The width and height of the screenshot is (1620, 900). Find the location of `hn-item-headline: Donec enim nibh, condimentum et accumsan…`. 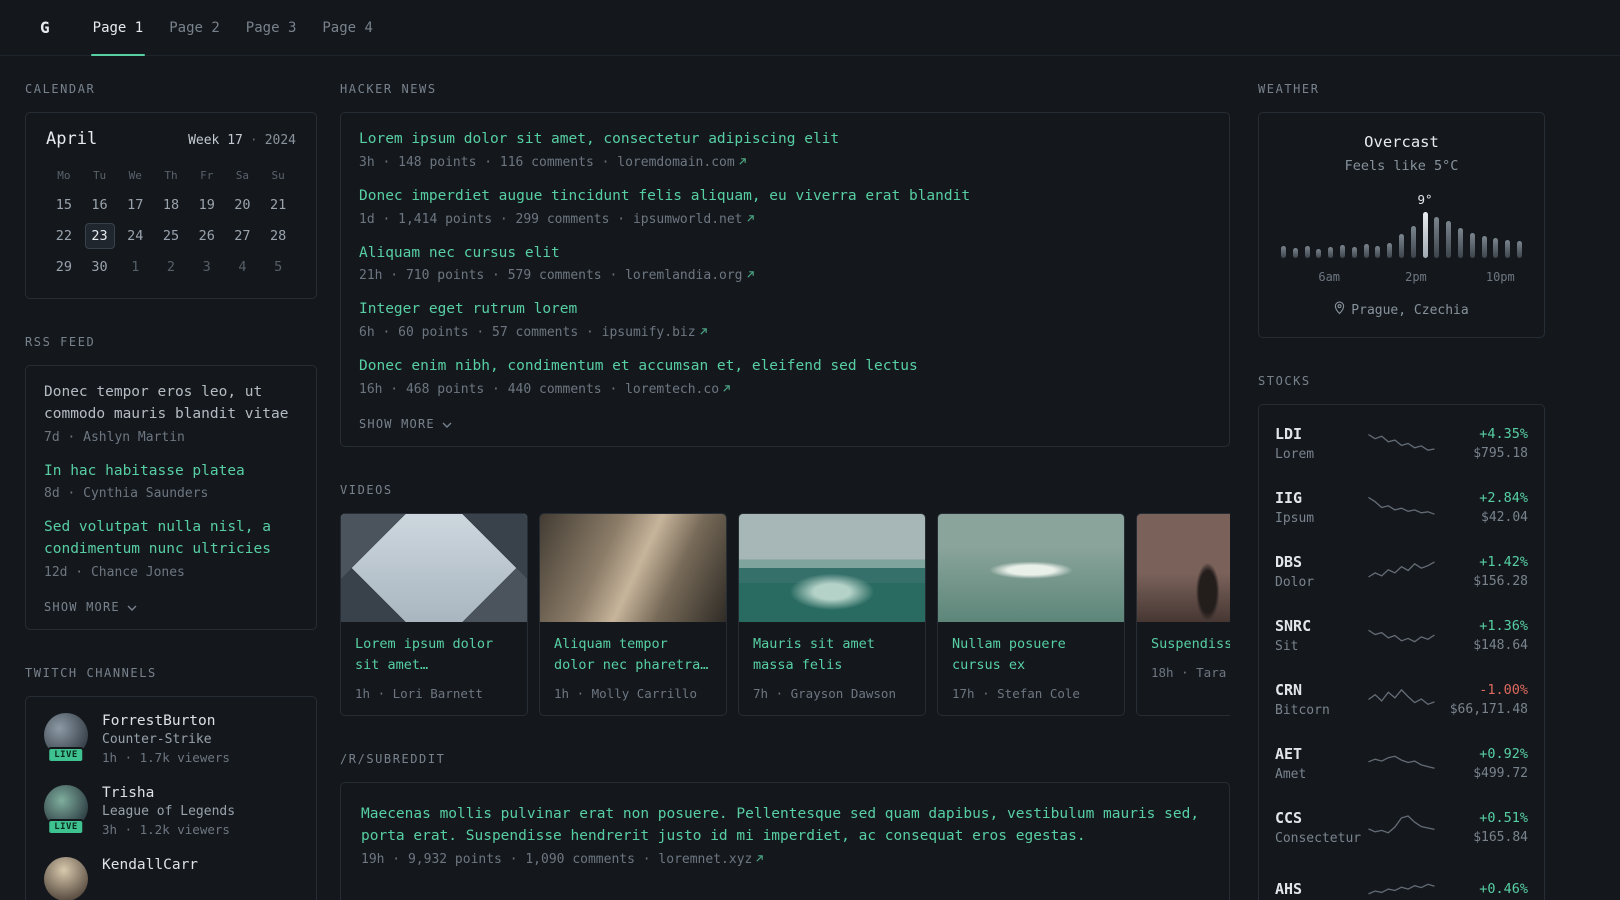

hn-item-headline: Donec enim nibh, condimentum et accumsan… is located at coordinates (785, 367).